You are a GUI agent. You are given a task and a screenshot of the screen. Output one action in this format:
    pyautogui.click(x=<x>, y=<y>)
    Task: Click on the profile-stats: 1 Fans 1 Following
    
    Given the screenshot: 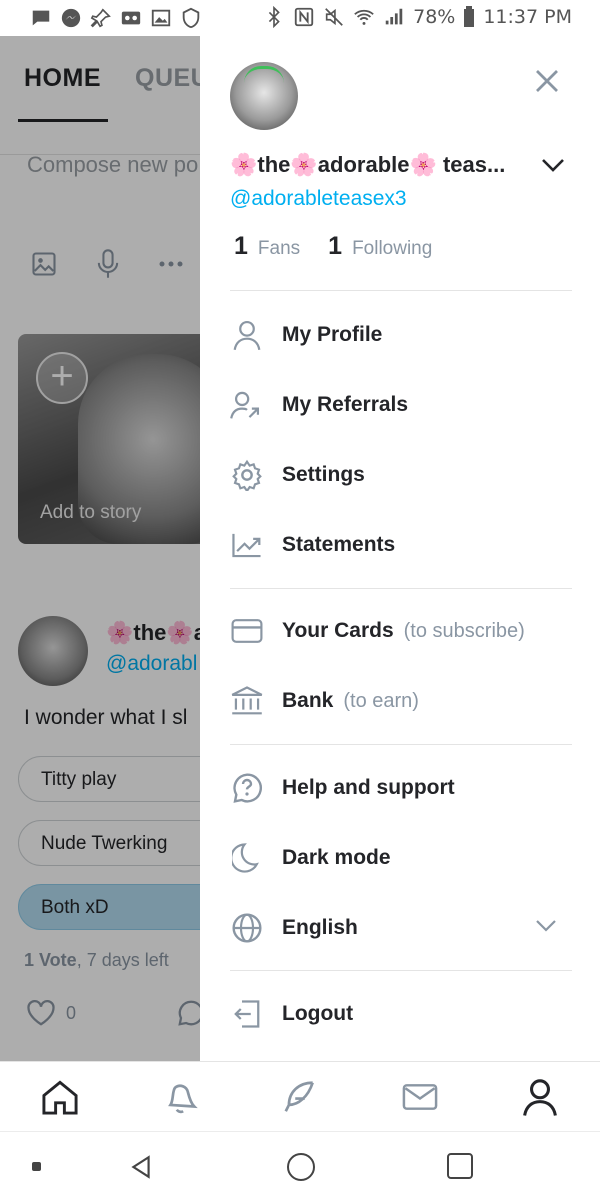 What is the action you would take?
    pyautogui.click(x=333, y=246)
    